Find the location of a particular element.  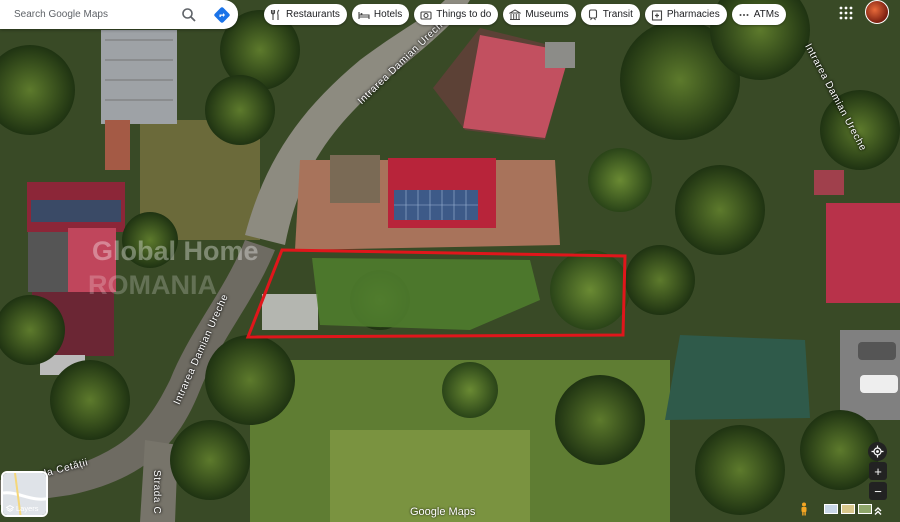

minus-icon: − is located at coordinates (878, 491).